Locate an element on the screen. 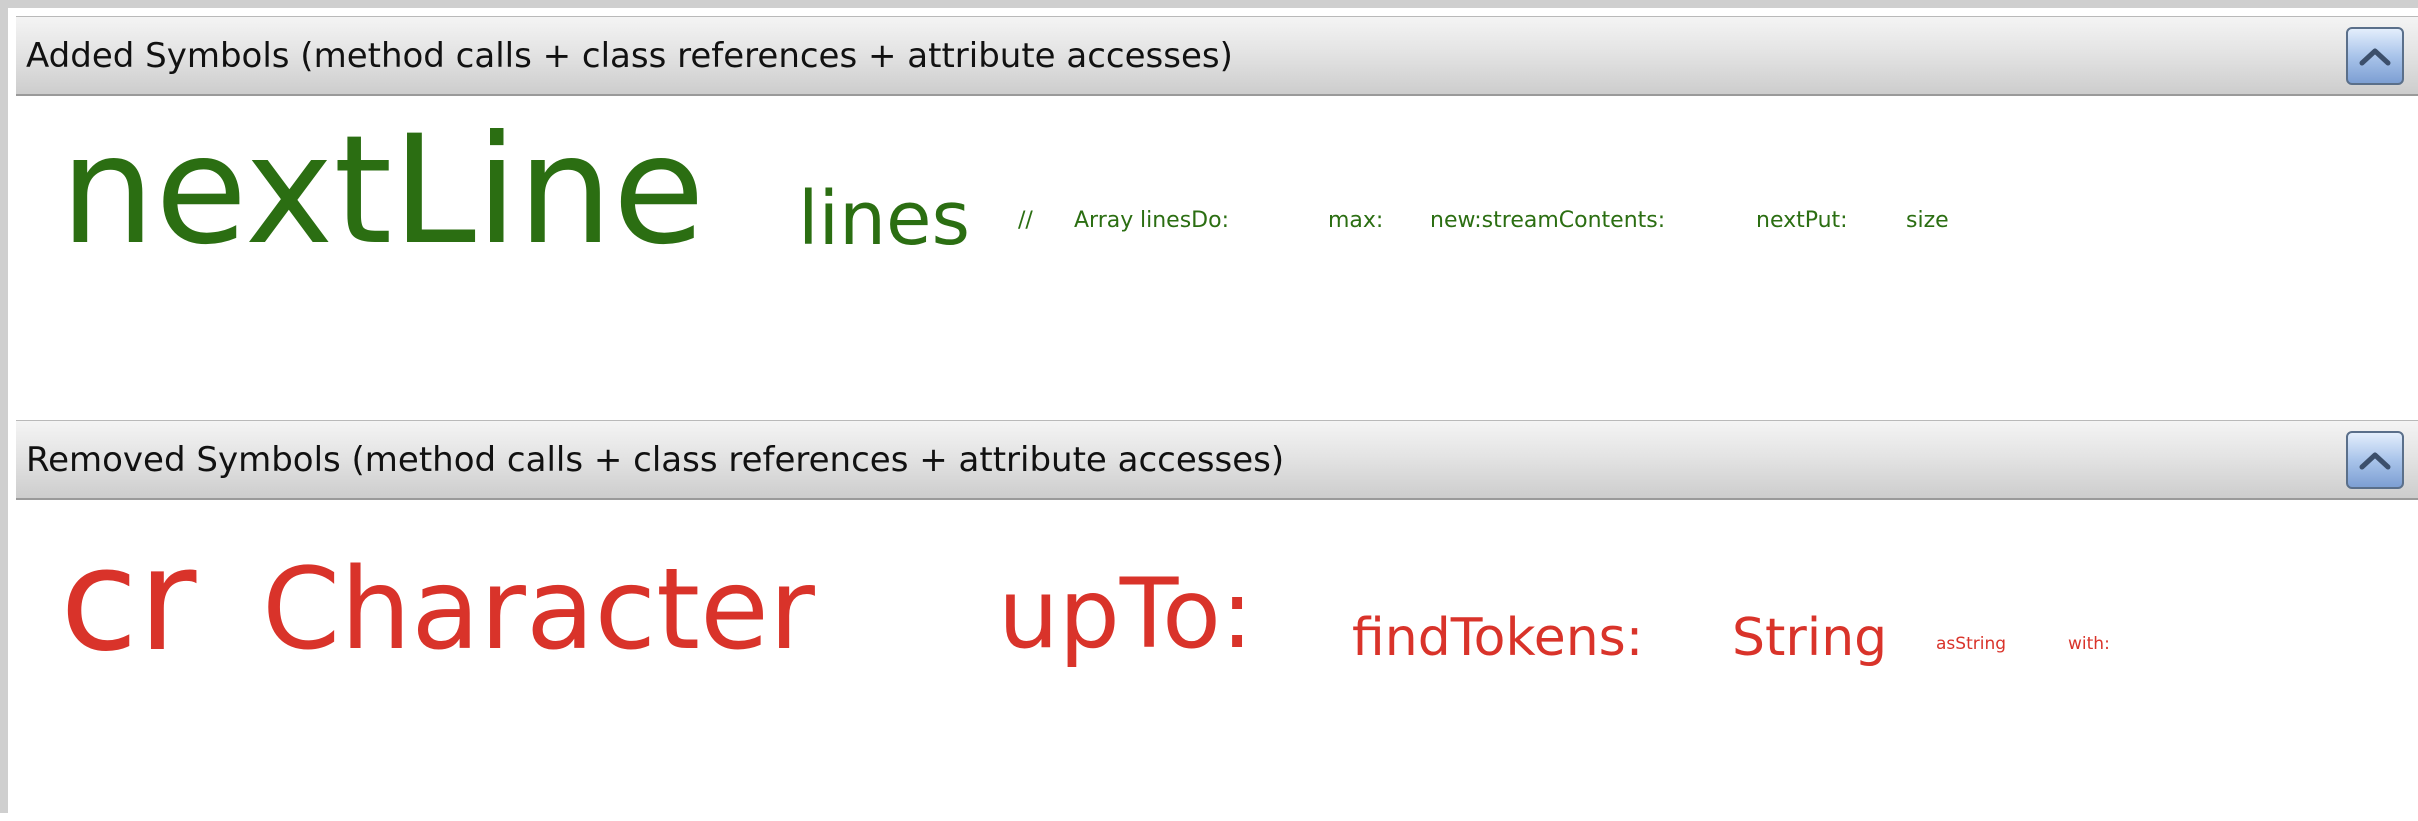  added-symbol-word: // is located at coordinates (1025, 221).